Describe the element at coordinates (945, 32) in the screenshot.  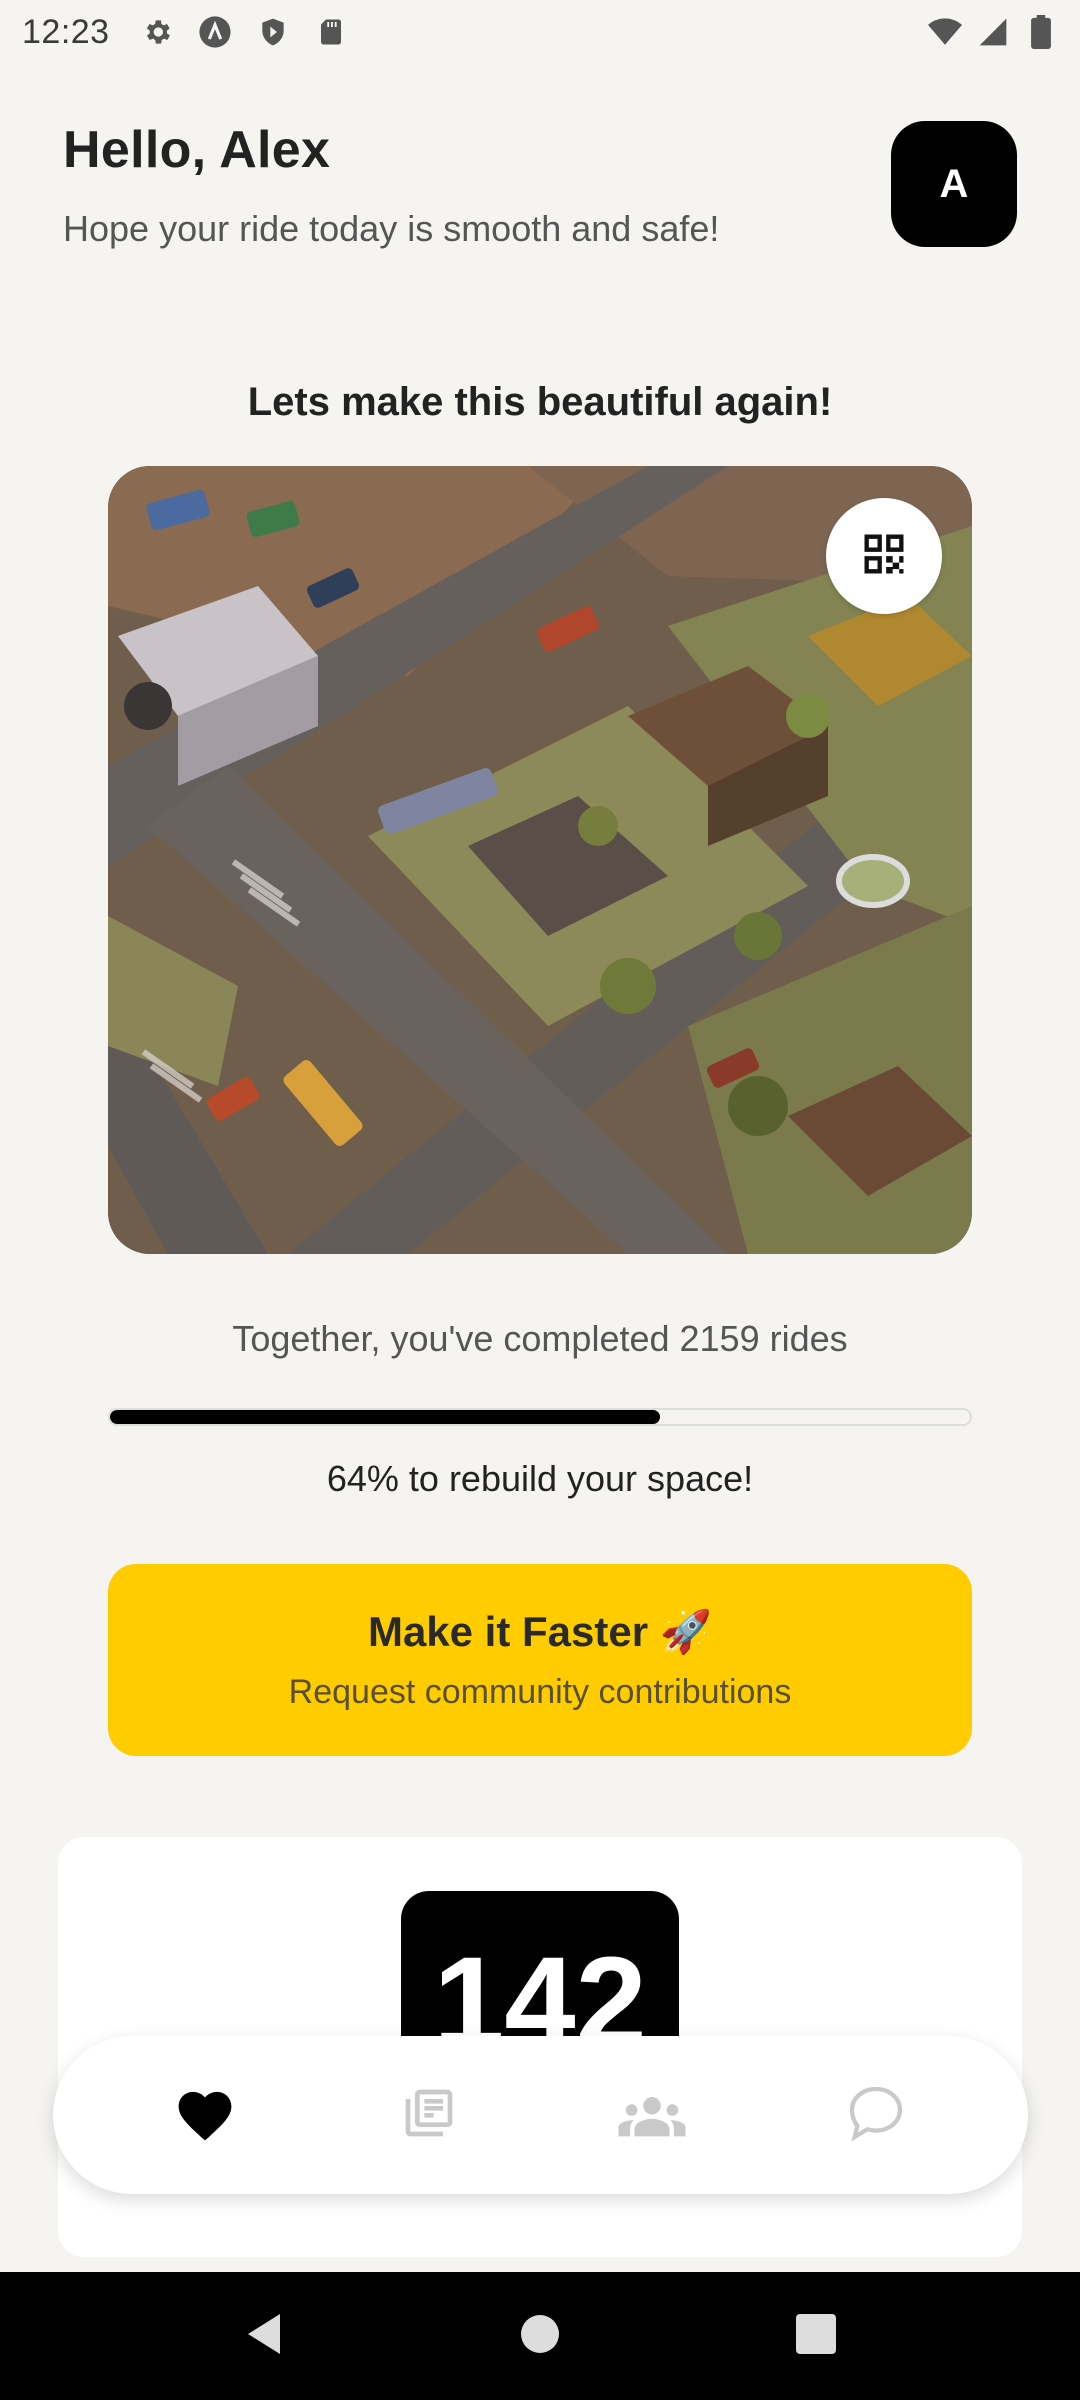
I see `wifi-icon` at that location.